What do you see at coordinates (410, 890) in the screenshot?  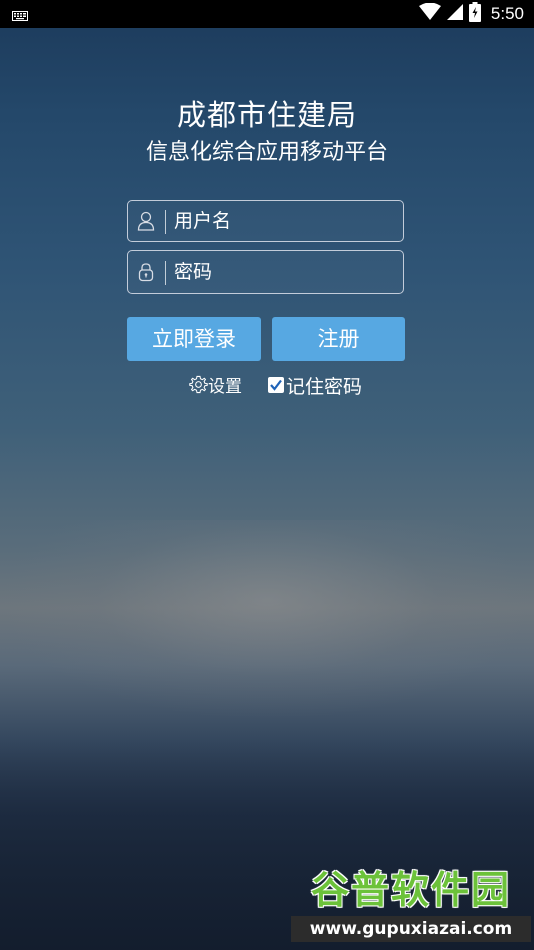 I see `watermark-name: 谷普软件园` at bounding box center [410, 890].